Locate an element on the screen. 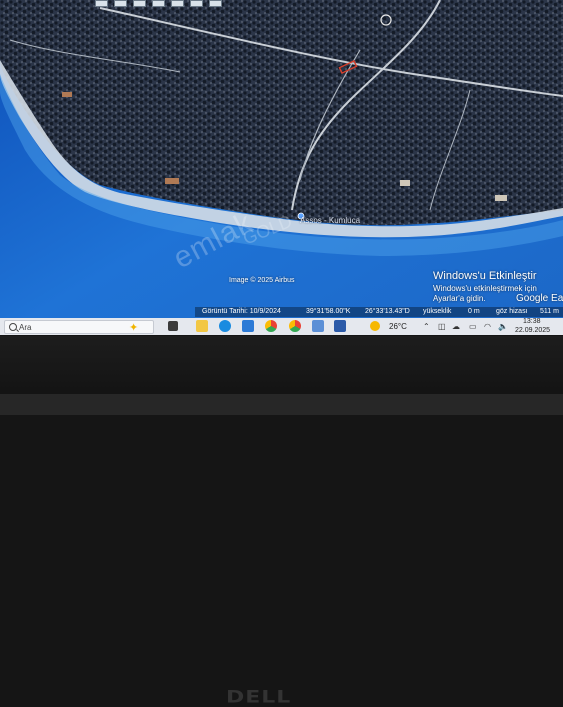 The width and height of the screenshot is (563, 707). imagery-date: Görüntü Tarihi: 10/9/2024 is located at coordinates (241, 311).